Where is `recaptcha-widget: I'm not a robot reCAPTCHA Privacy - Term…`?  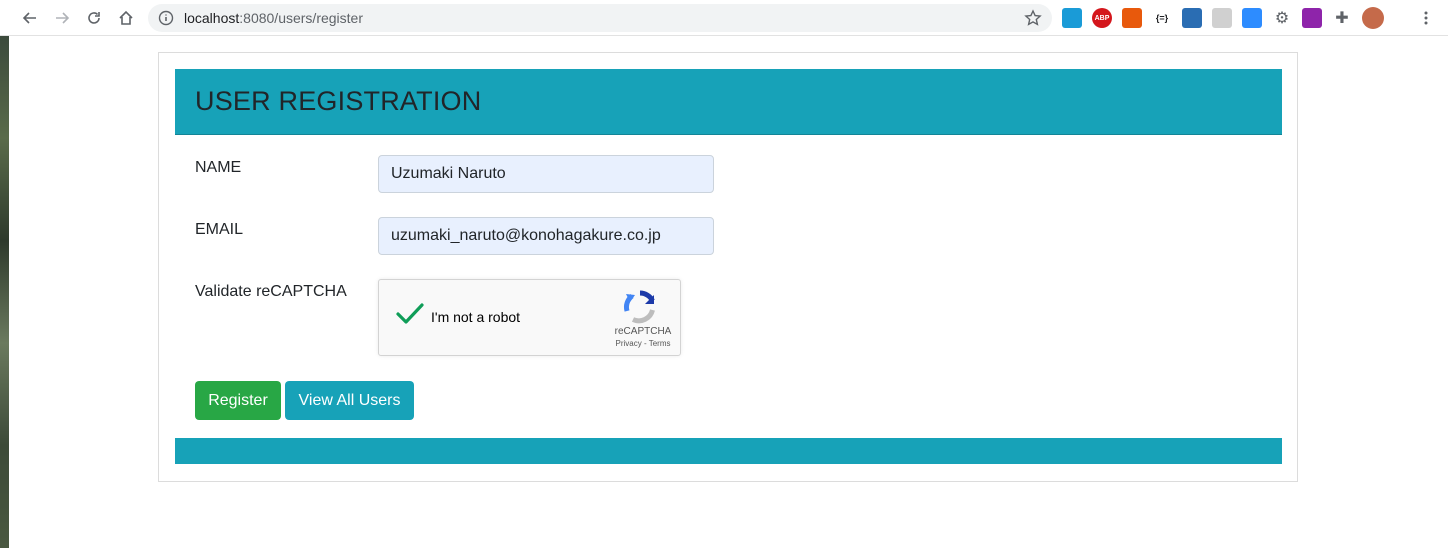 recaptcha-widget: I'm not a robot reCAPTCHA Privacy - Term… is located at coordinates (529, 317).